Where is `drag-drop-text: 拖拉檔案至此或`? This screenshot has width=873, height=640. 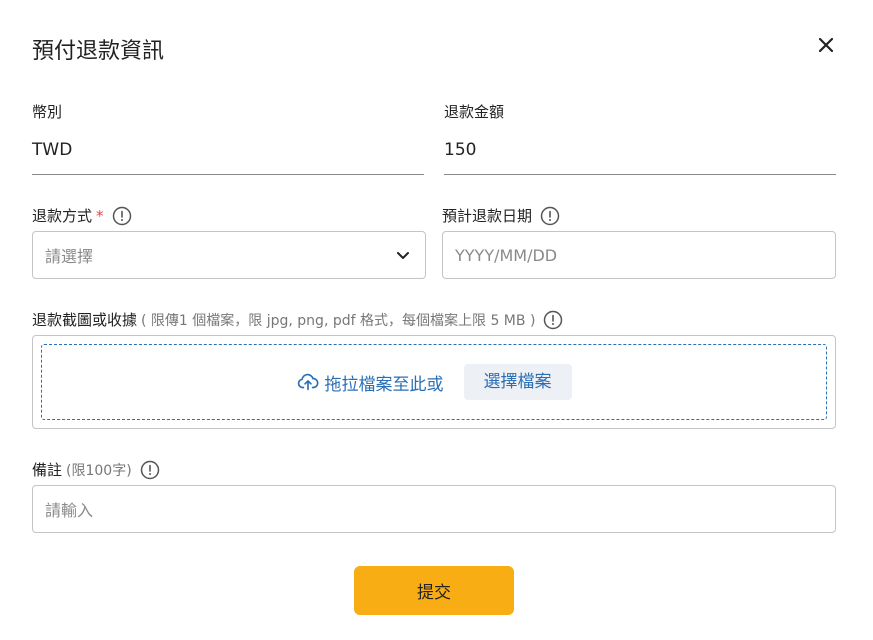
drag-drop-text: 拖拉檔案至此或 is located at coordinates (370, 382).